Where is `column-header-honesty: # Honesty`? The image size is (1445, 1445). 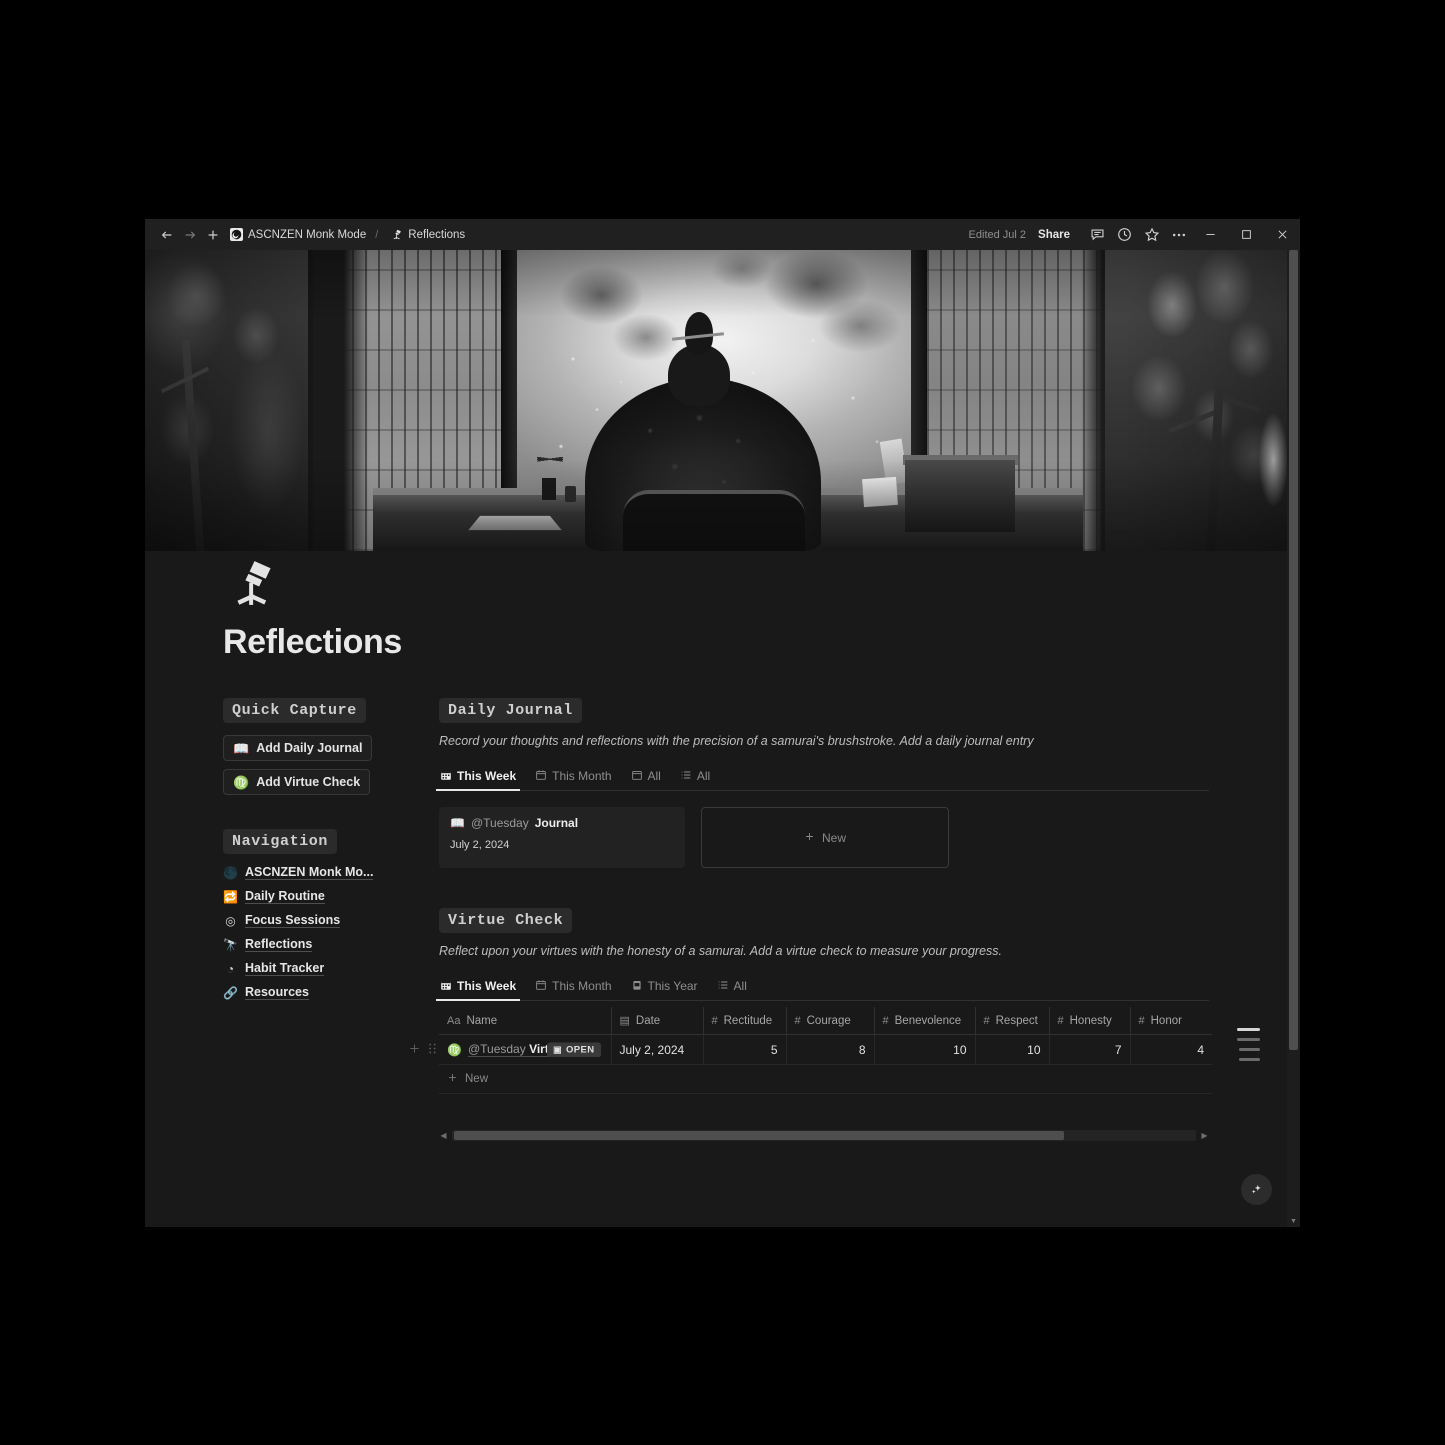 column-header-honesty: # Honesty is located at coordinates (1090, 1021).